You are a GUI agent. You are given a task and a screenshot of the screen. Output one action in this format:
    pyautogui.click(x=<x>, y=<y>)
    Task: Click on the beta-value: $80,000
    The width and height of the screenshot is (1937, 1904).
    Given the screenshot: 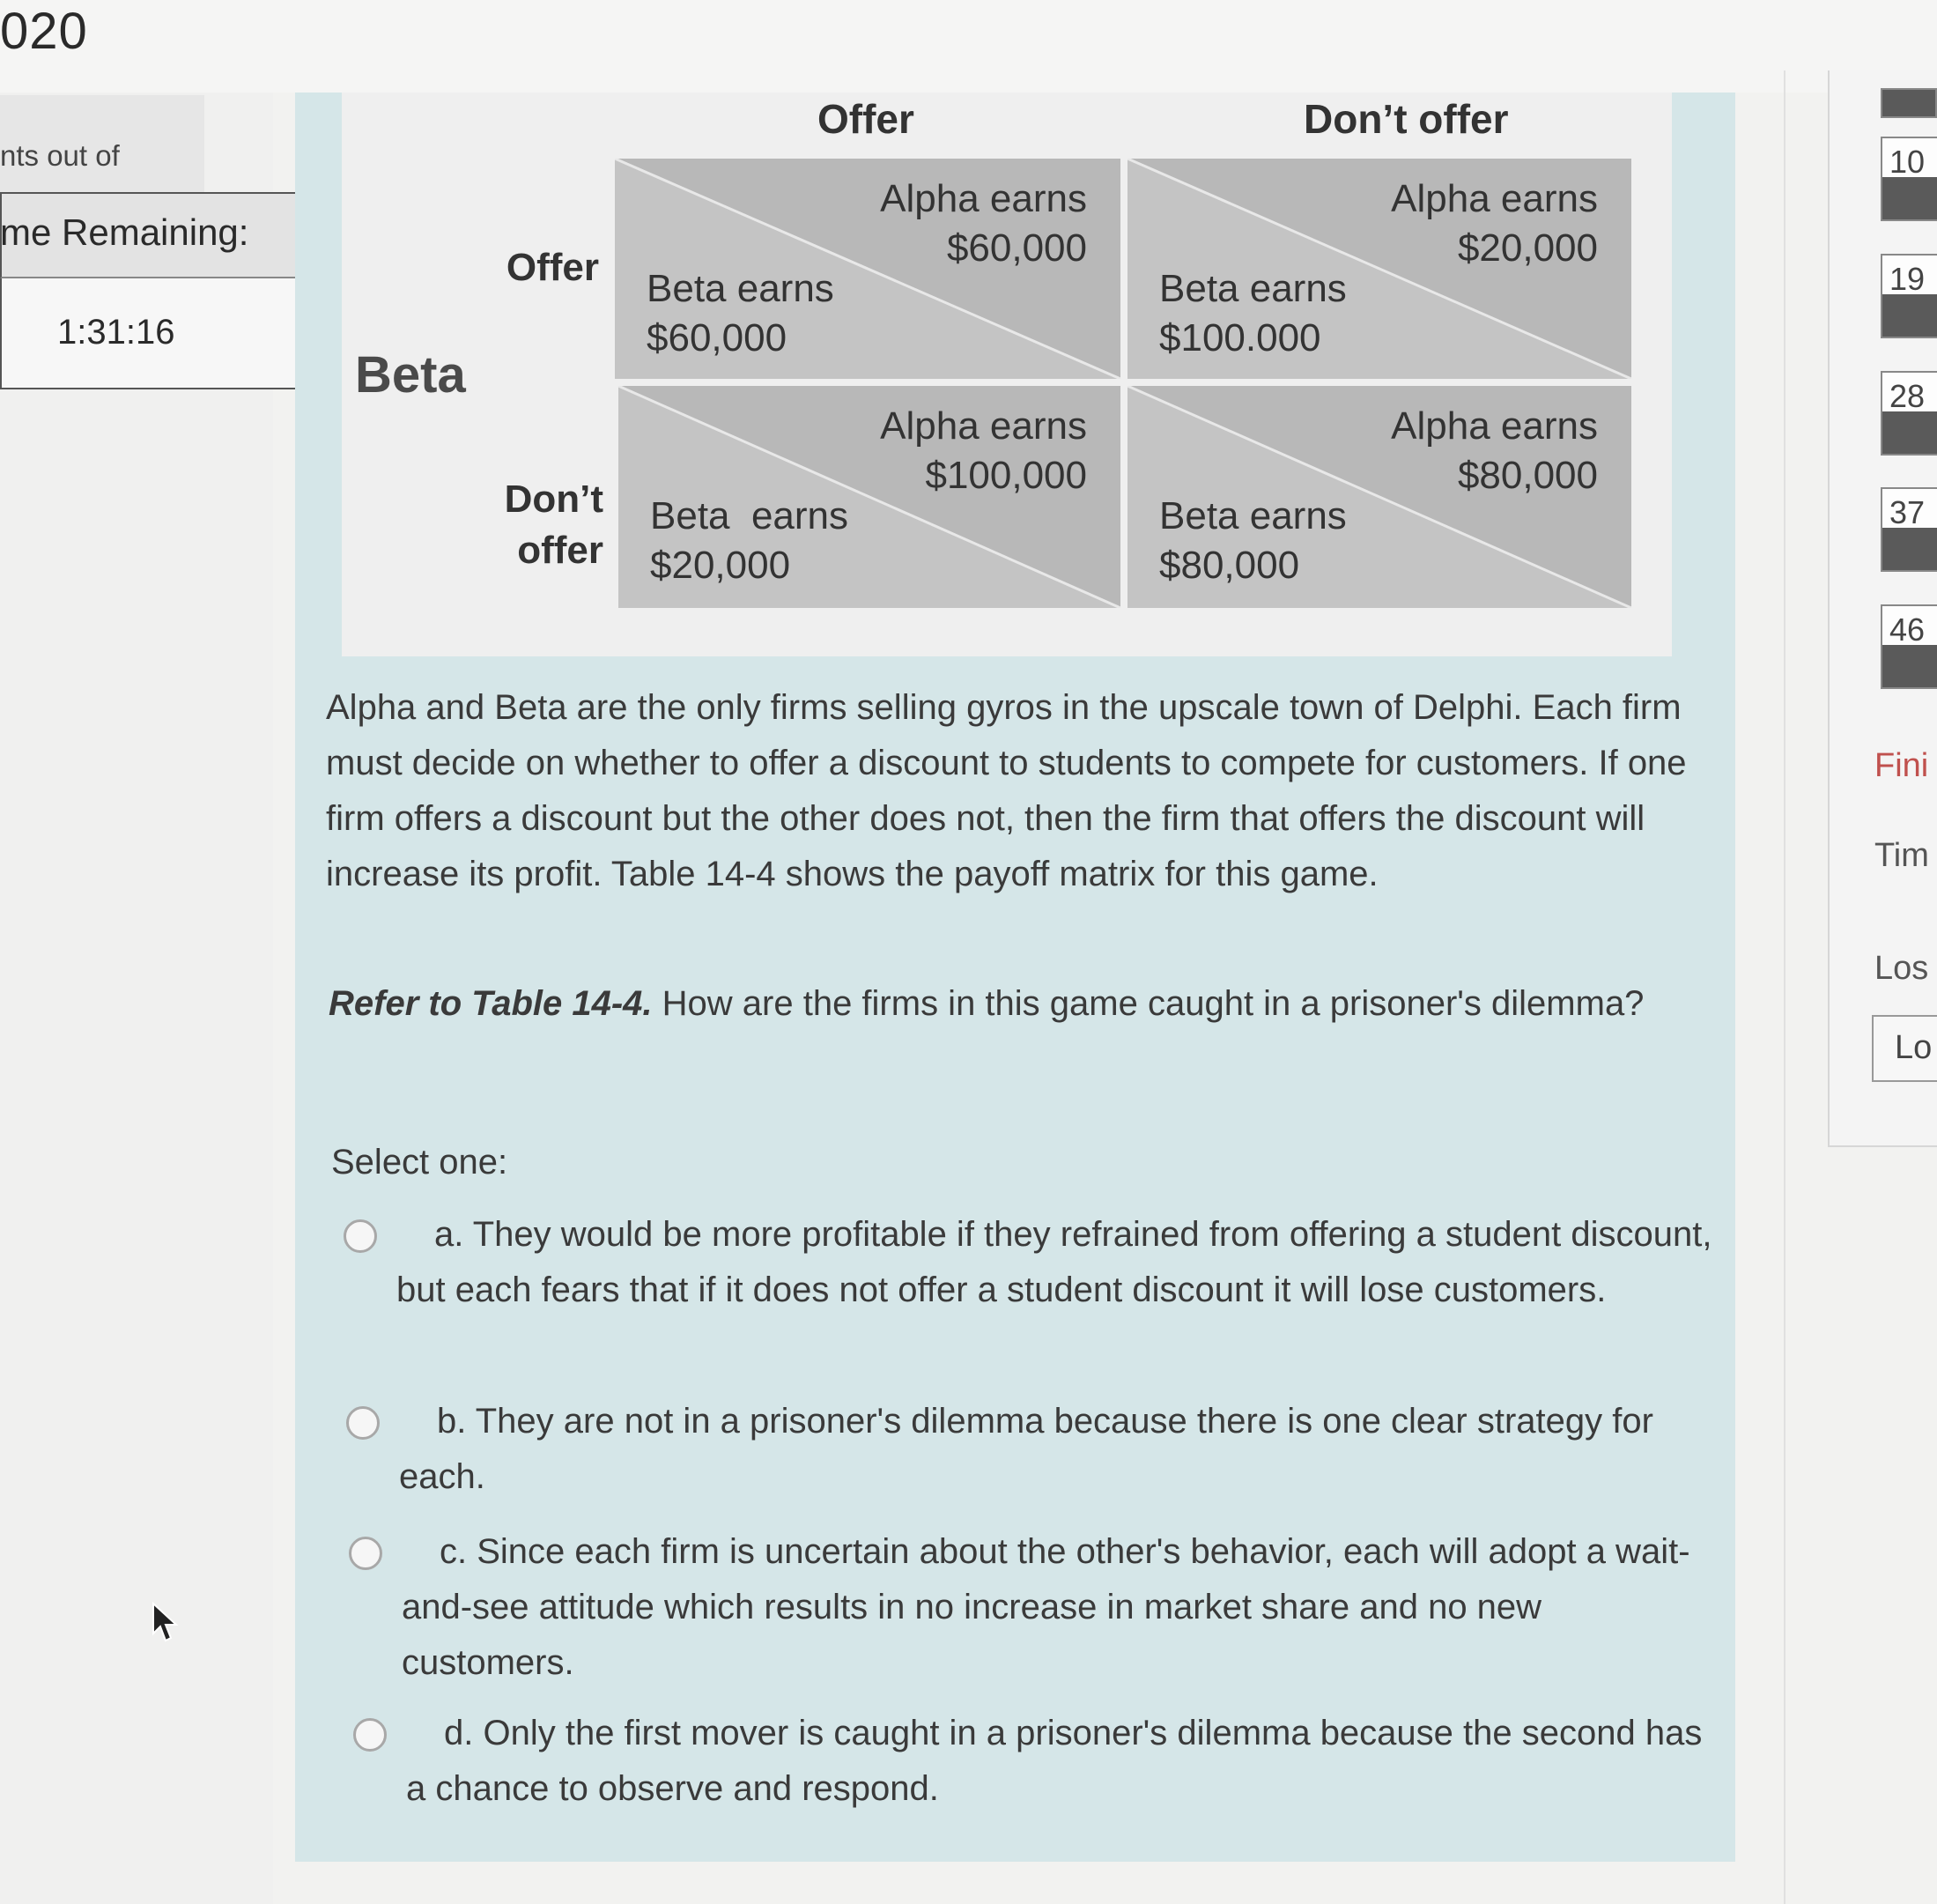 What is the action you would take?
    pyautogui.click(x=1229, y=565)
    